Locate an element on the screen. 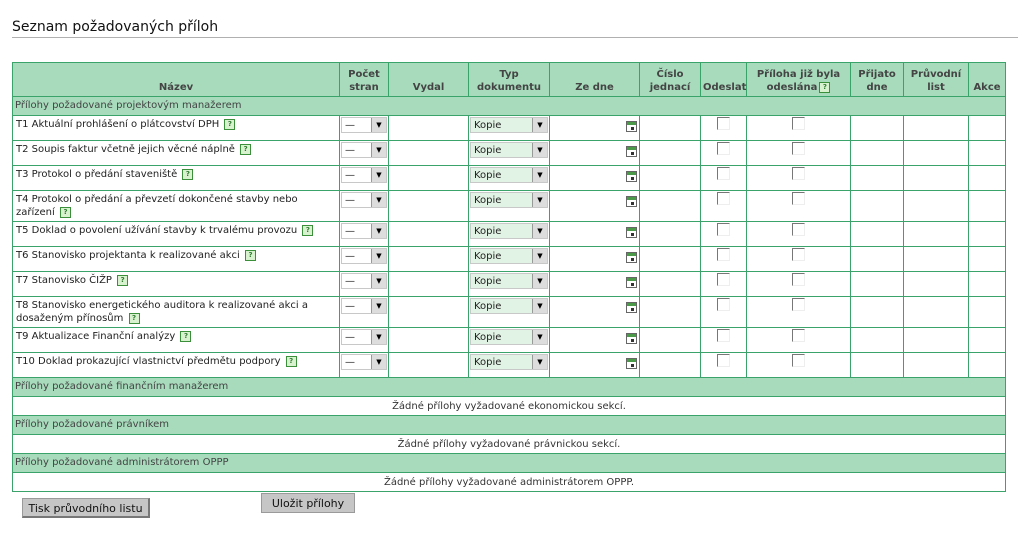  actions-cell is located at coordinates (987, 128).